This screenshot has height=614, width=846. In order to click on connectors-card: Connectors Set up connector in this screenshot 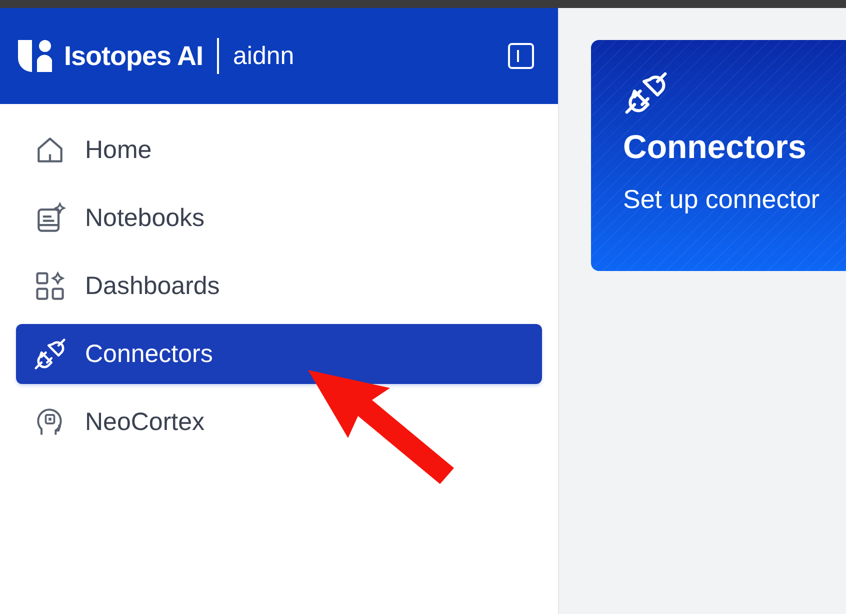, I will do `click(718, 155)`.